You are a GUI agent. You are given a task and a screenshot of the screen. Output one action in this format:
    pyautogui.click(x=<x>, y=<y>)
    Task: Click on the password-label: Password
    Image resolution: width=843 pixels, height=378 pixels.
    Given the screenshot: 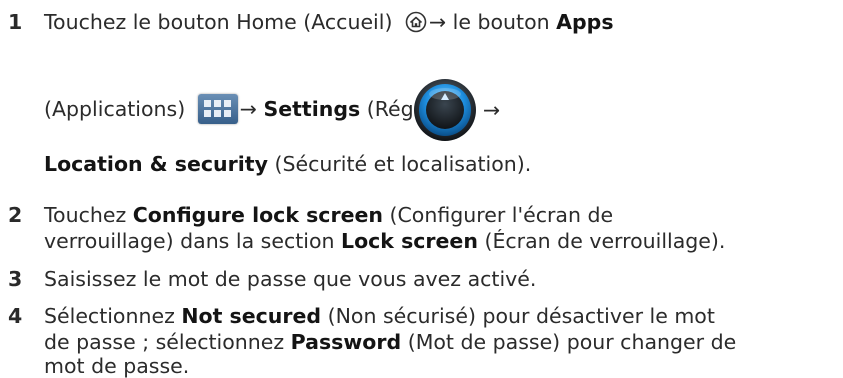 What is the action you would take?
    pyautogui.click(x=346, y=342)
    